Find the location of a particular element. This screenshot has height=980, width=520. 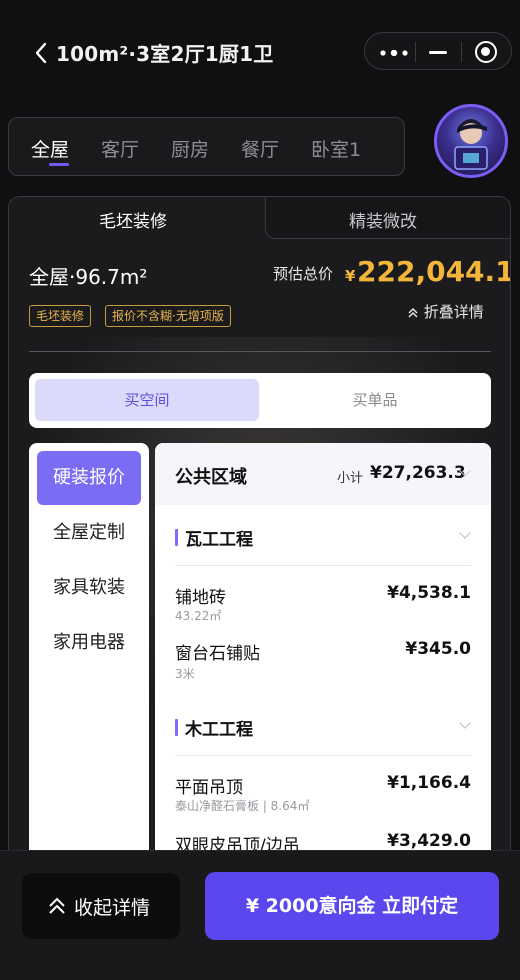

assistant-avatar is located at coordinates (471, 141).